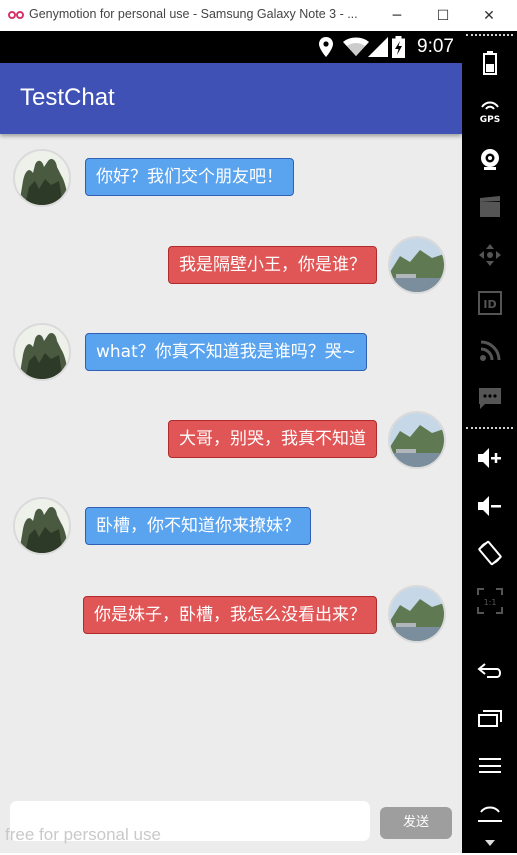 This screenshot has width=517, height=855. I want to click on send-button: 发送, so click(416, 823).